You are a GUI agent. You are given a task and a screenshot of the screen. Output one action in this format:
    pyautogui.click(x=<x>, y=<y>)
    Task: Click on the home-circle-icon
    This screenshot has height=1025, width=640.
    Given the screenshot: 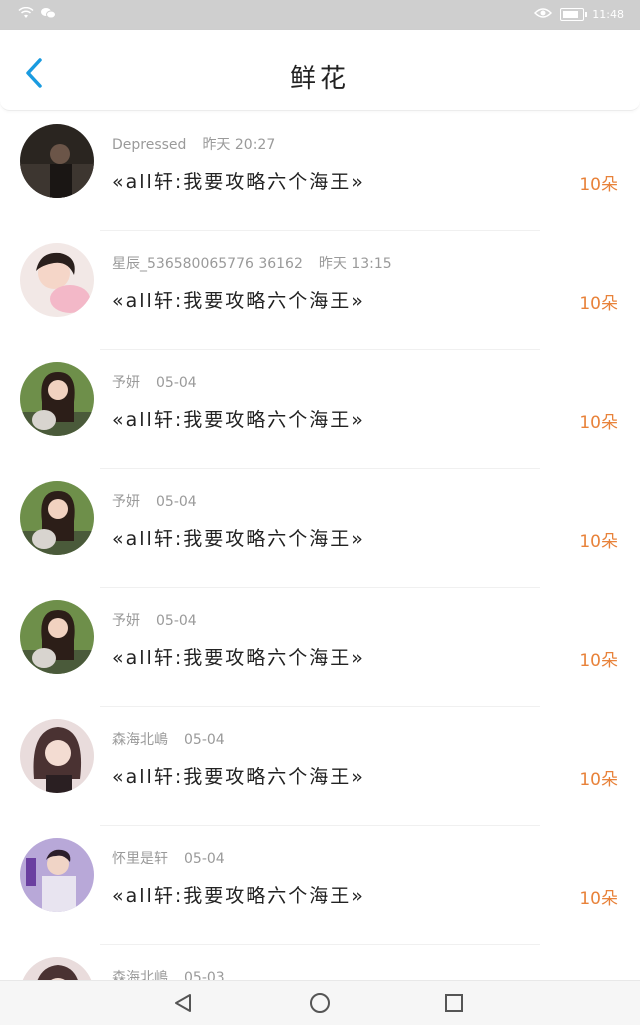 What is the action you would take?
    pyautogui.click(x=320, y=1003)
    